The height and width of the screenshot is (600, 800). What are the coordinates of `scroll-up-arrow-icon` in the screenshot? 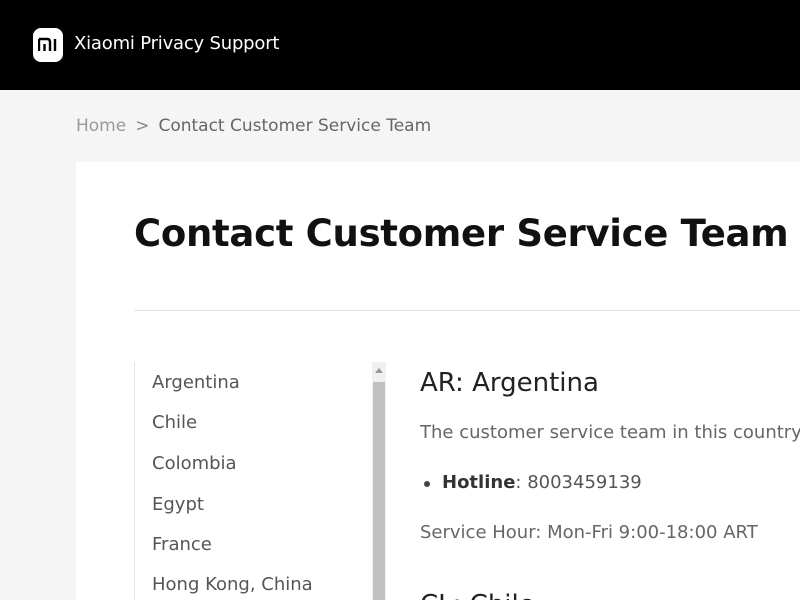 It's located at (379, 370).